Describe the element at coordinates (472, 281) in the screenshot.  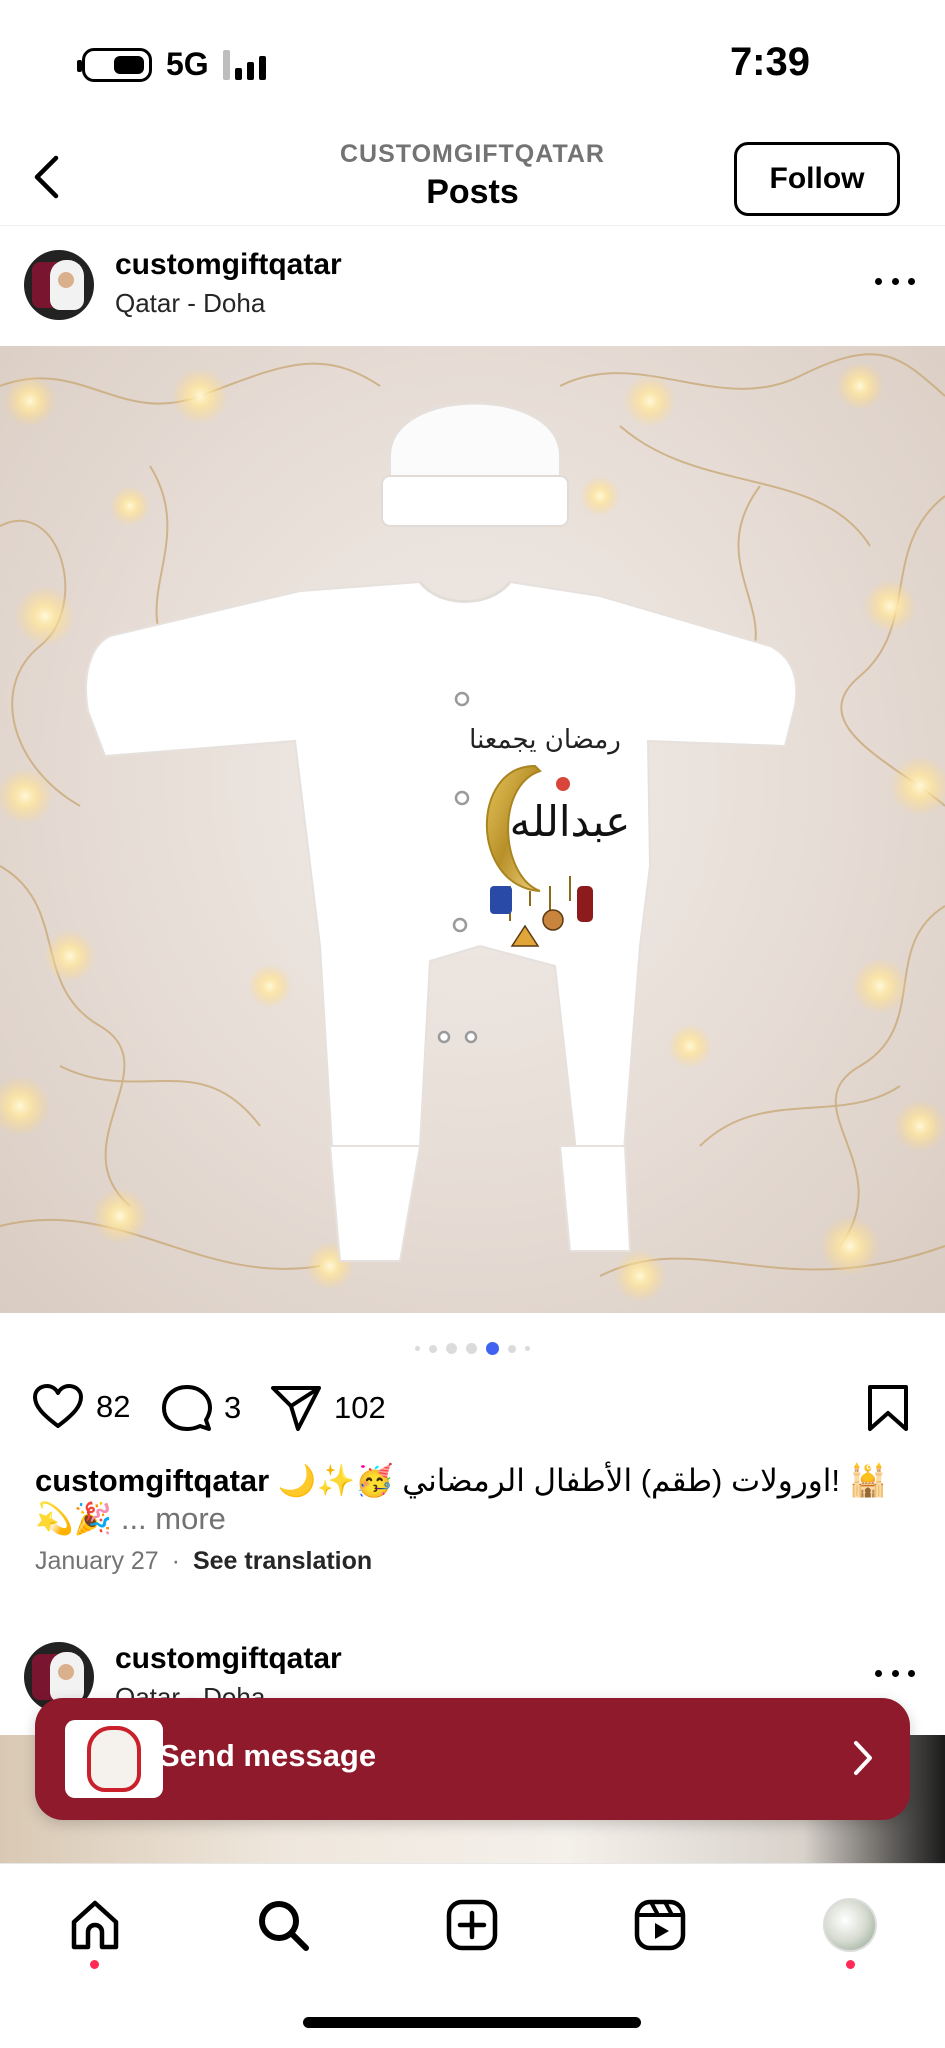
I see `post-header: customgiftqatar Qatar - Doha` at that location.